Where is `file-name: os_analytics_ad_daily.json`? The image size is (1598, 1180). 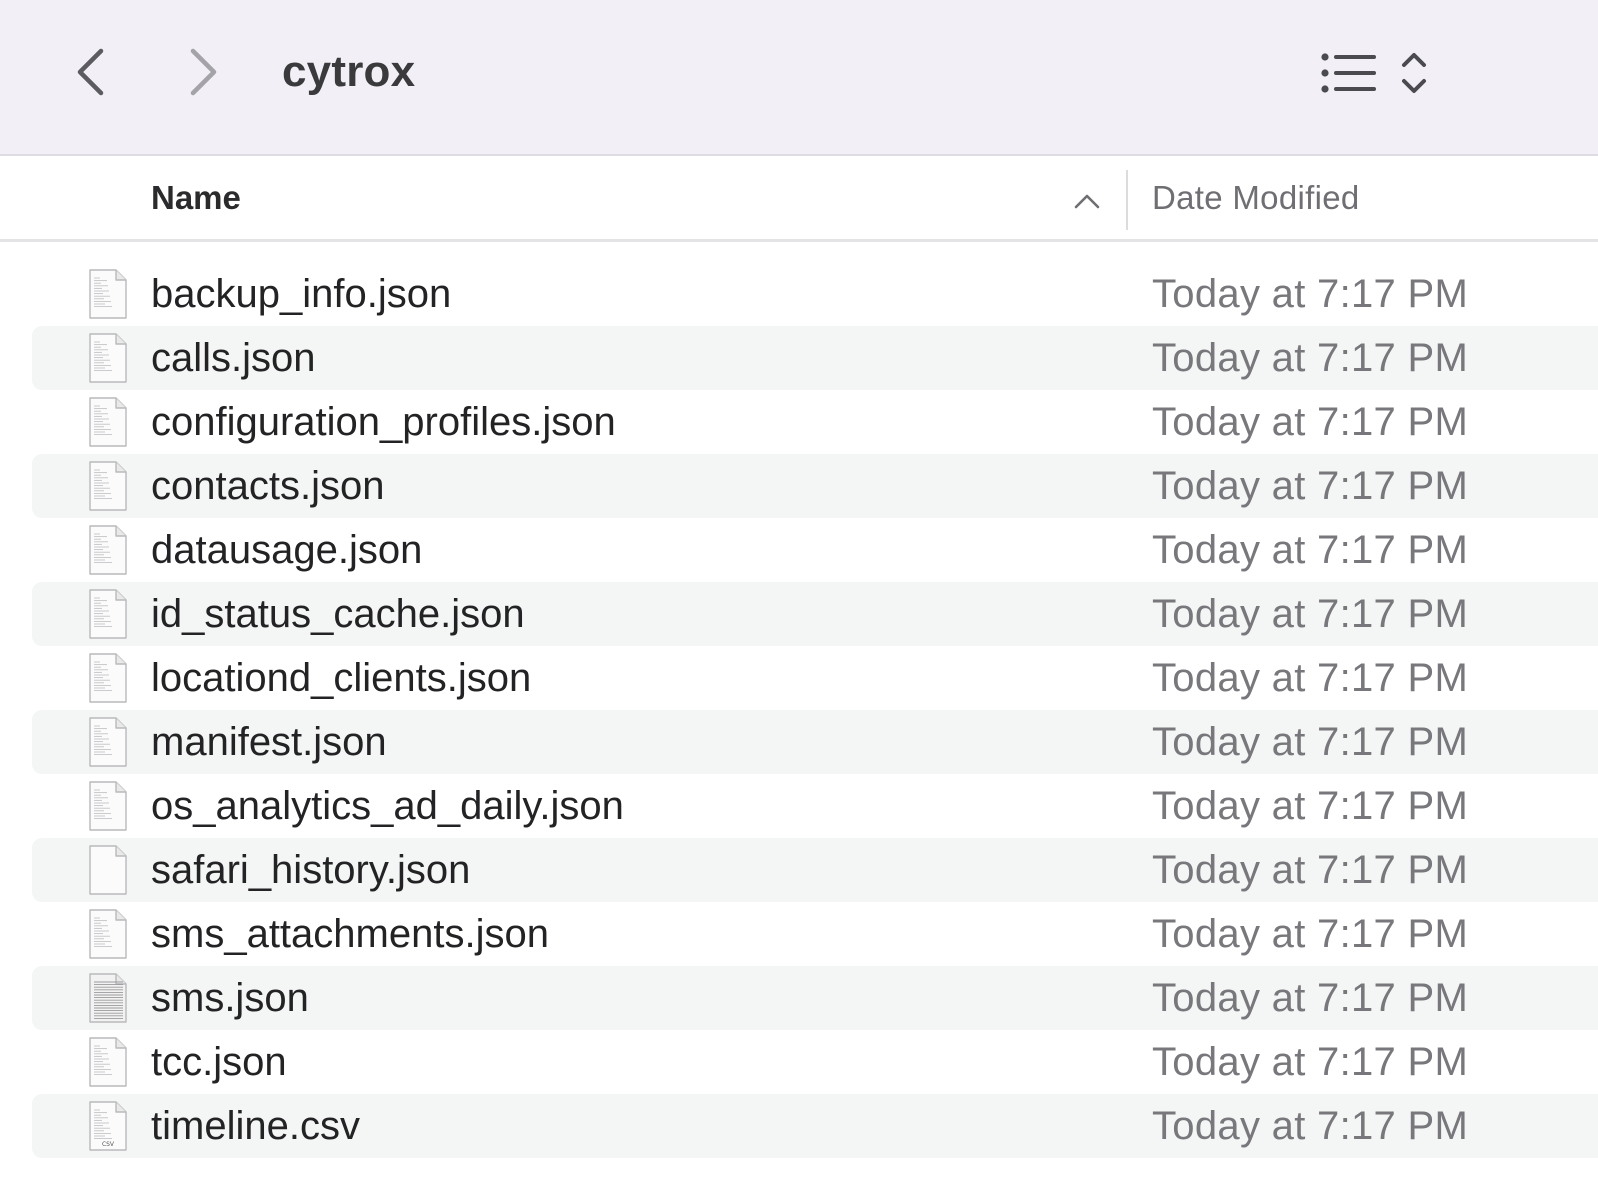
file-name: os_analytics_ad_daily.json is located at coordinates (387, 806).